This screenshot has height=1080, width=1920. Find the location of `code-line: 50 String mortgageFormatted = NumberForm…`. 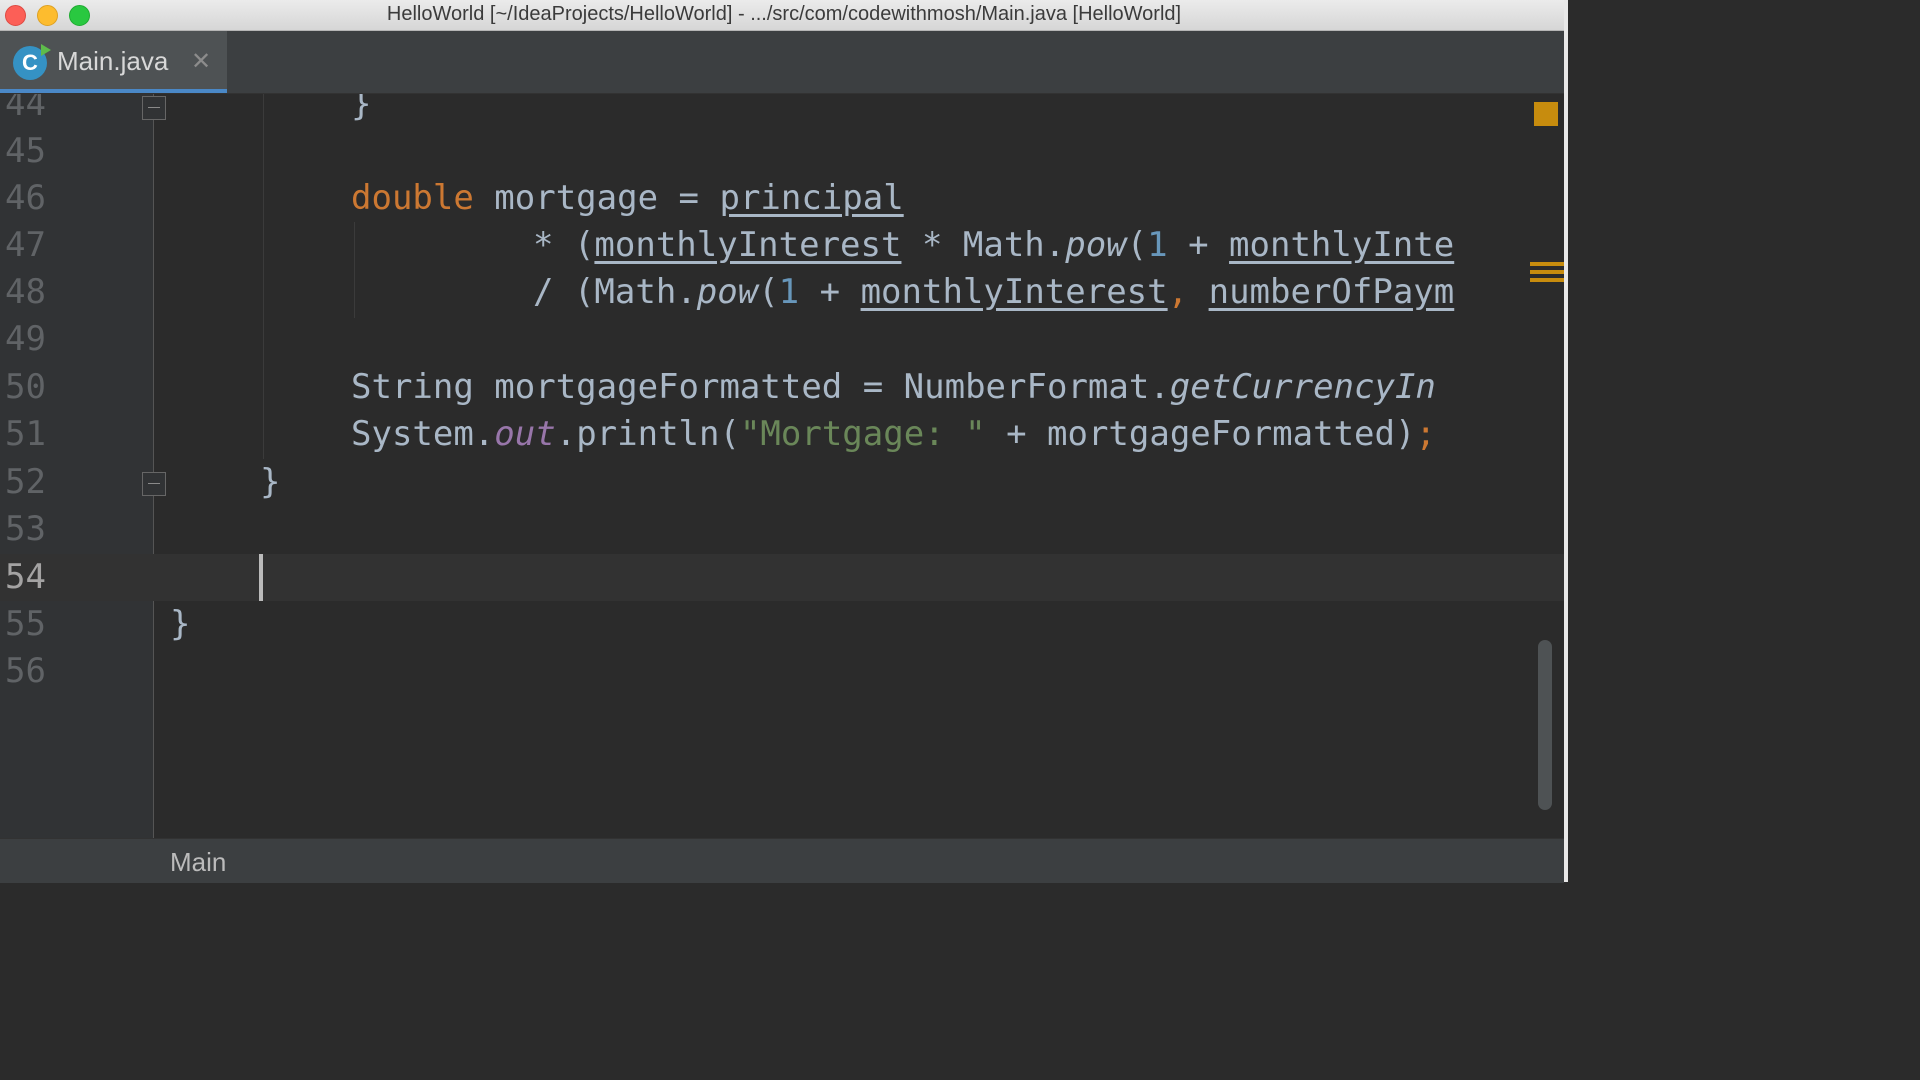

code-line: 50 String mortgageFormatted = NumberForm… is located at coordinates (782, 387).